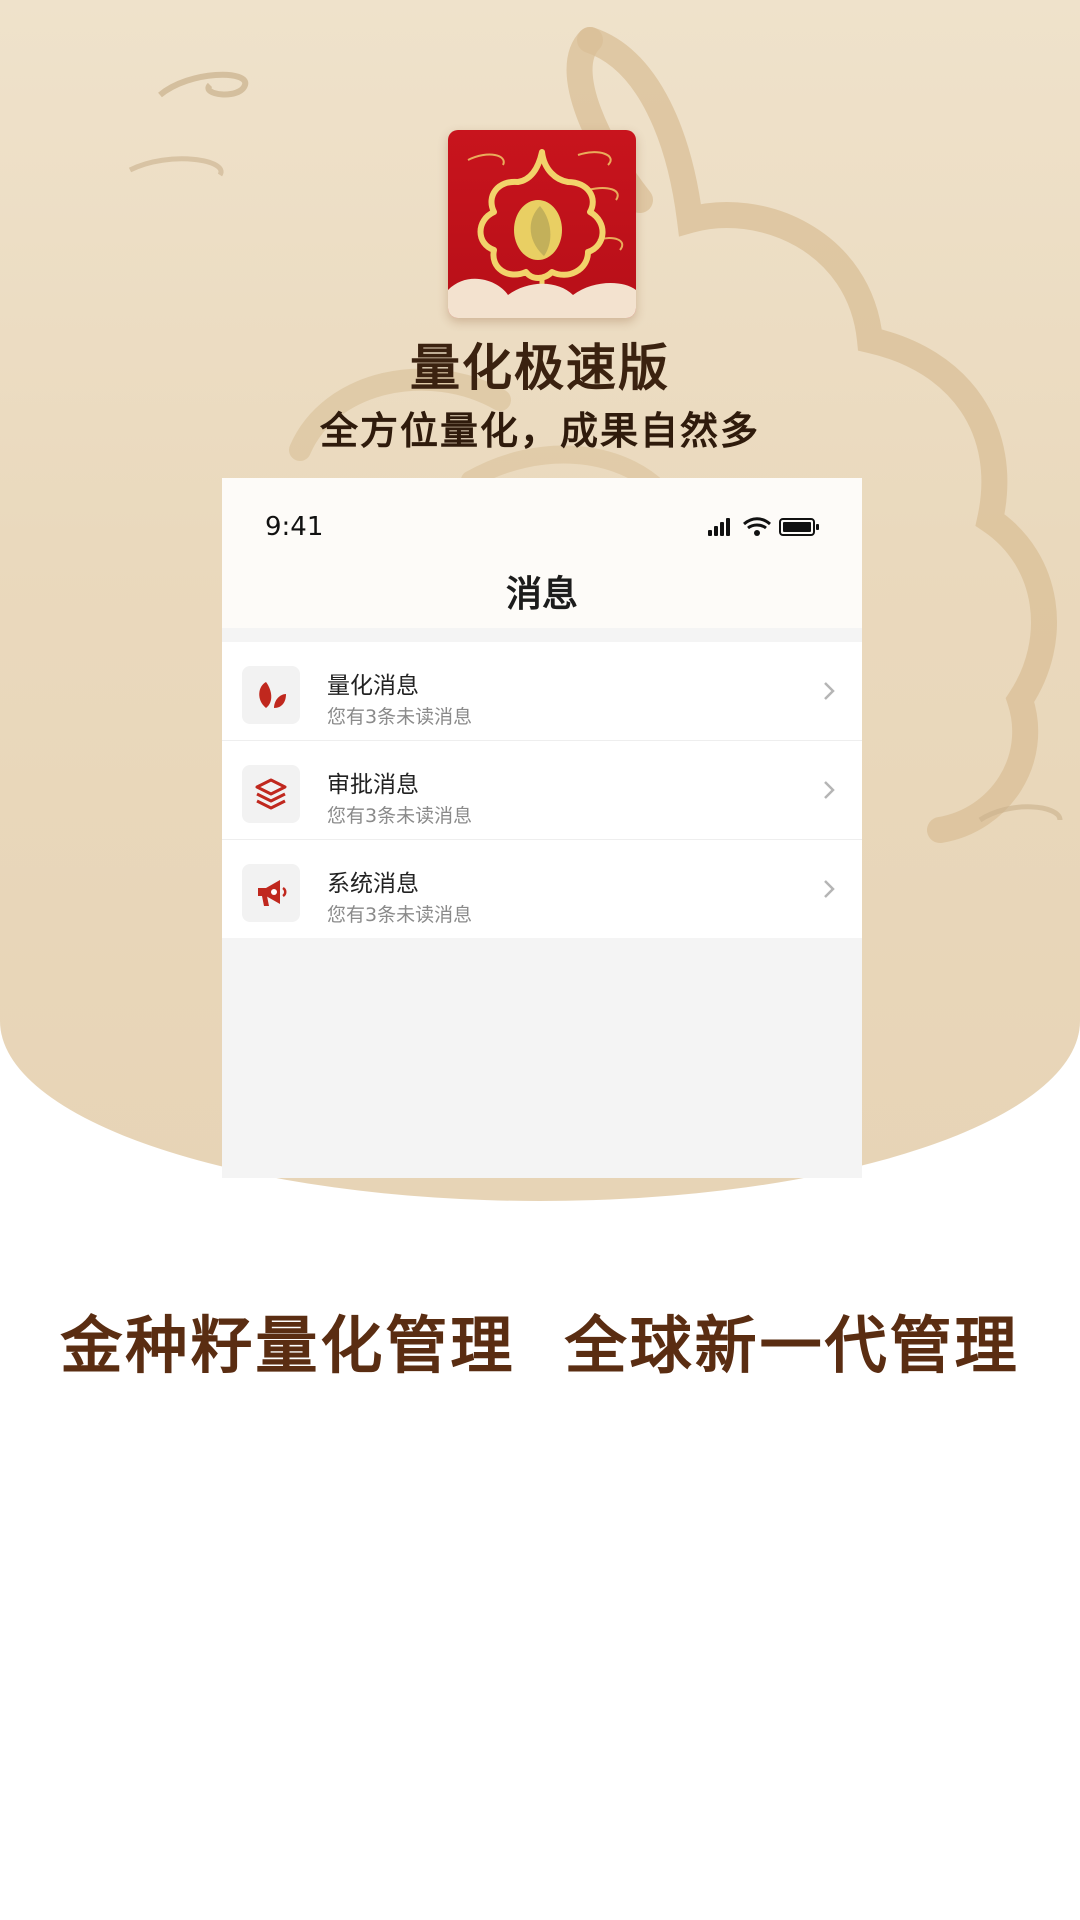 The height and width of the screenshot is (1920, 1080). I want to click on message-title: 量化消息, so click(373, 686).